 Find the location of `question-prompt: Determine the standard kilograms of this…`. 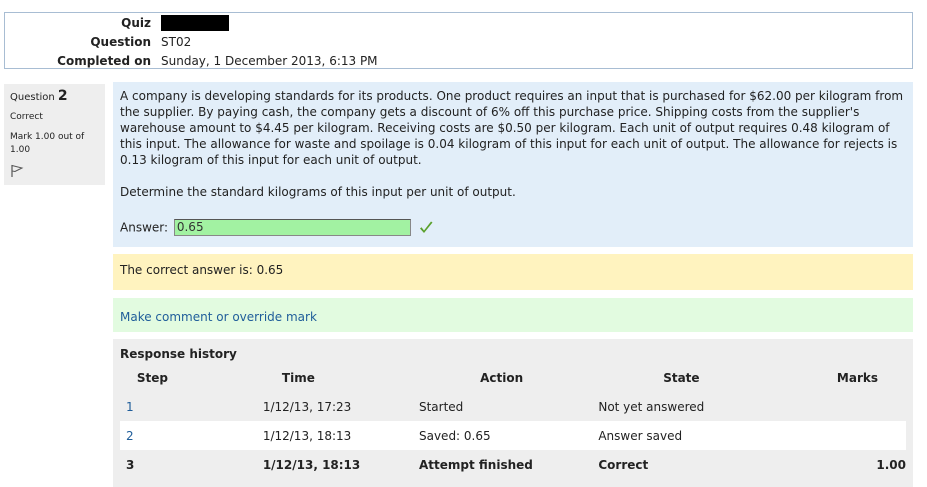

question-prompt: Determine the standard kilograms of this… is located at coordinates (318, 192).